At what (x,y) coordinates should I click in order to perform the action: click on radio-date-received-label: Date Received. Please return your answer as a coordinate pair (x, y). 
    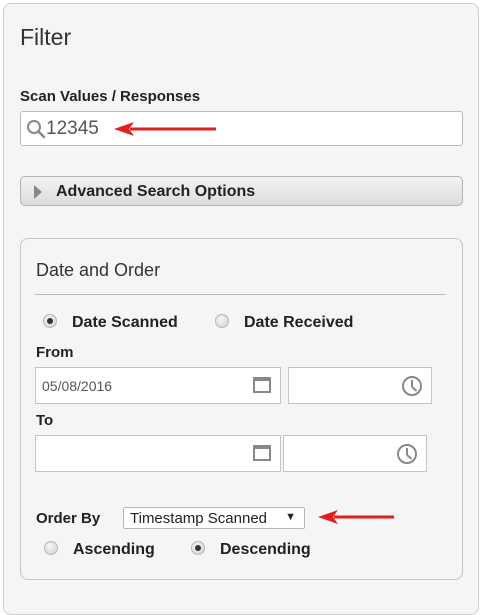
    Looking at the image, I should click on (298, 323).